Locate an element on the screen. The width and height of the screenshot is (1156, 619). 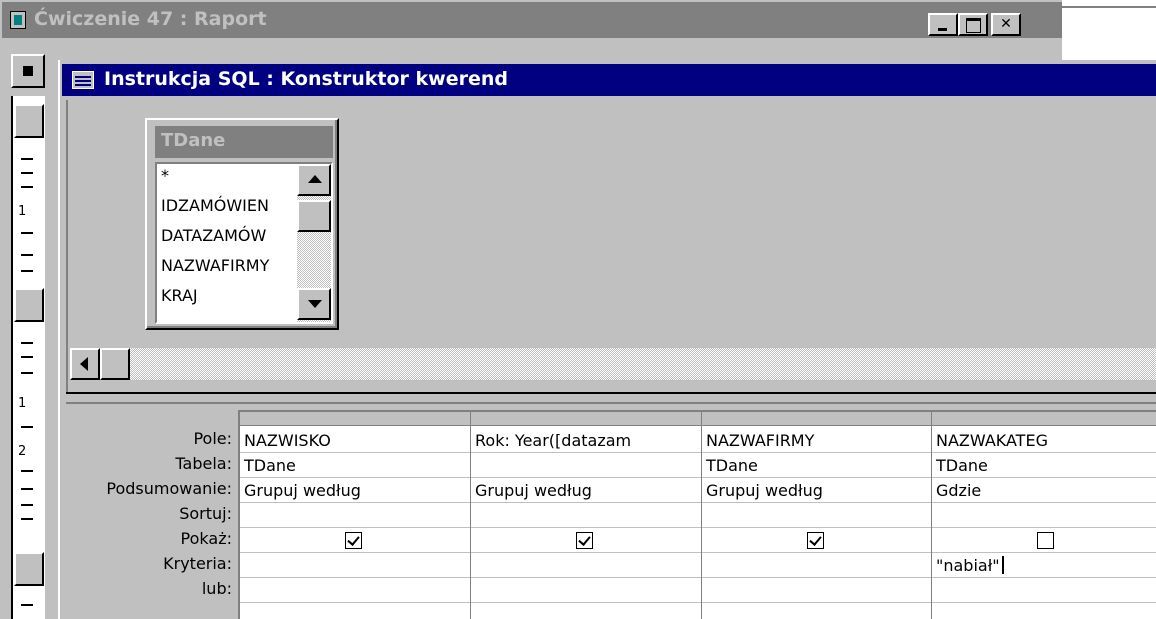
pole-cell: Rok: Year([datazam is located at coordinates (586, 440).